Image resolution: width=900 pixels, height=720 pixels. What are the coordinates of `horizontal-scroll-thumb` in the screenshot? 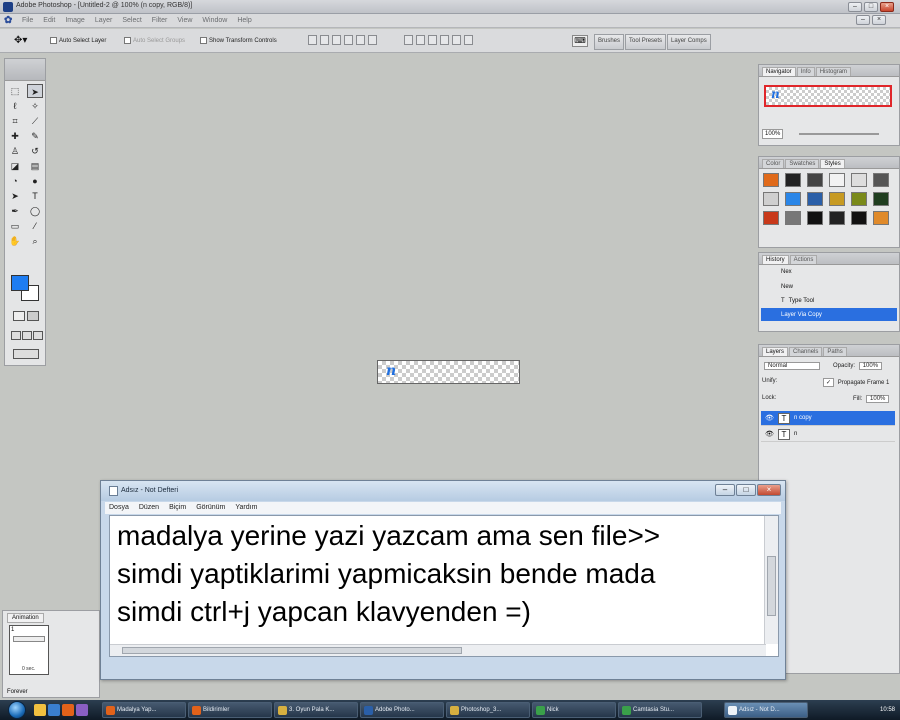 It's located at (292, 650).